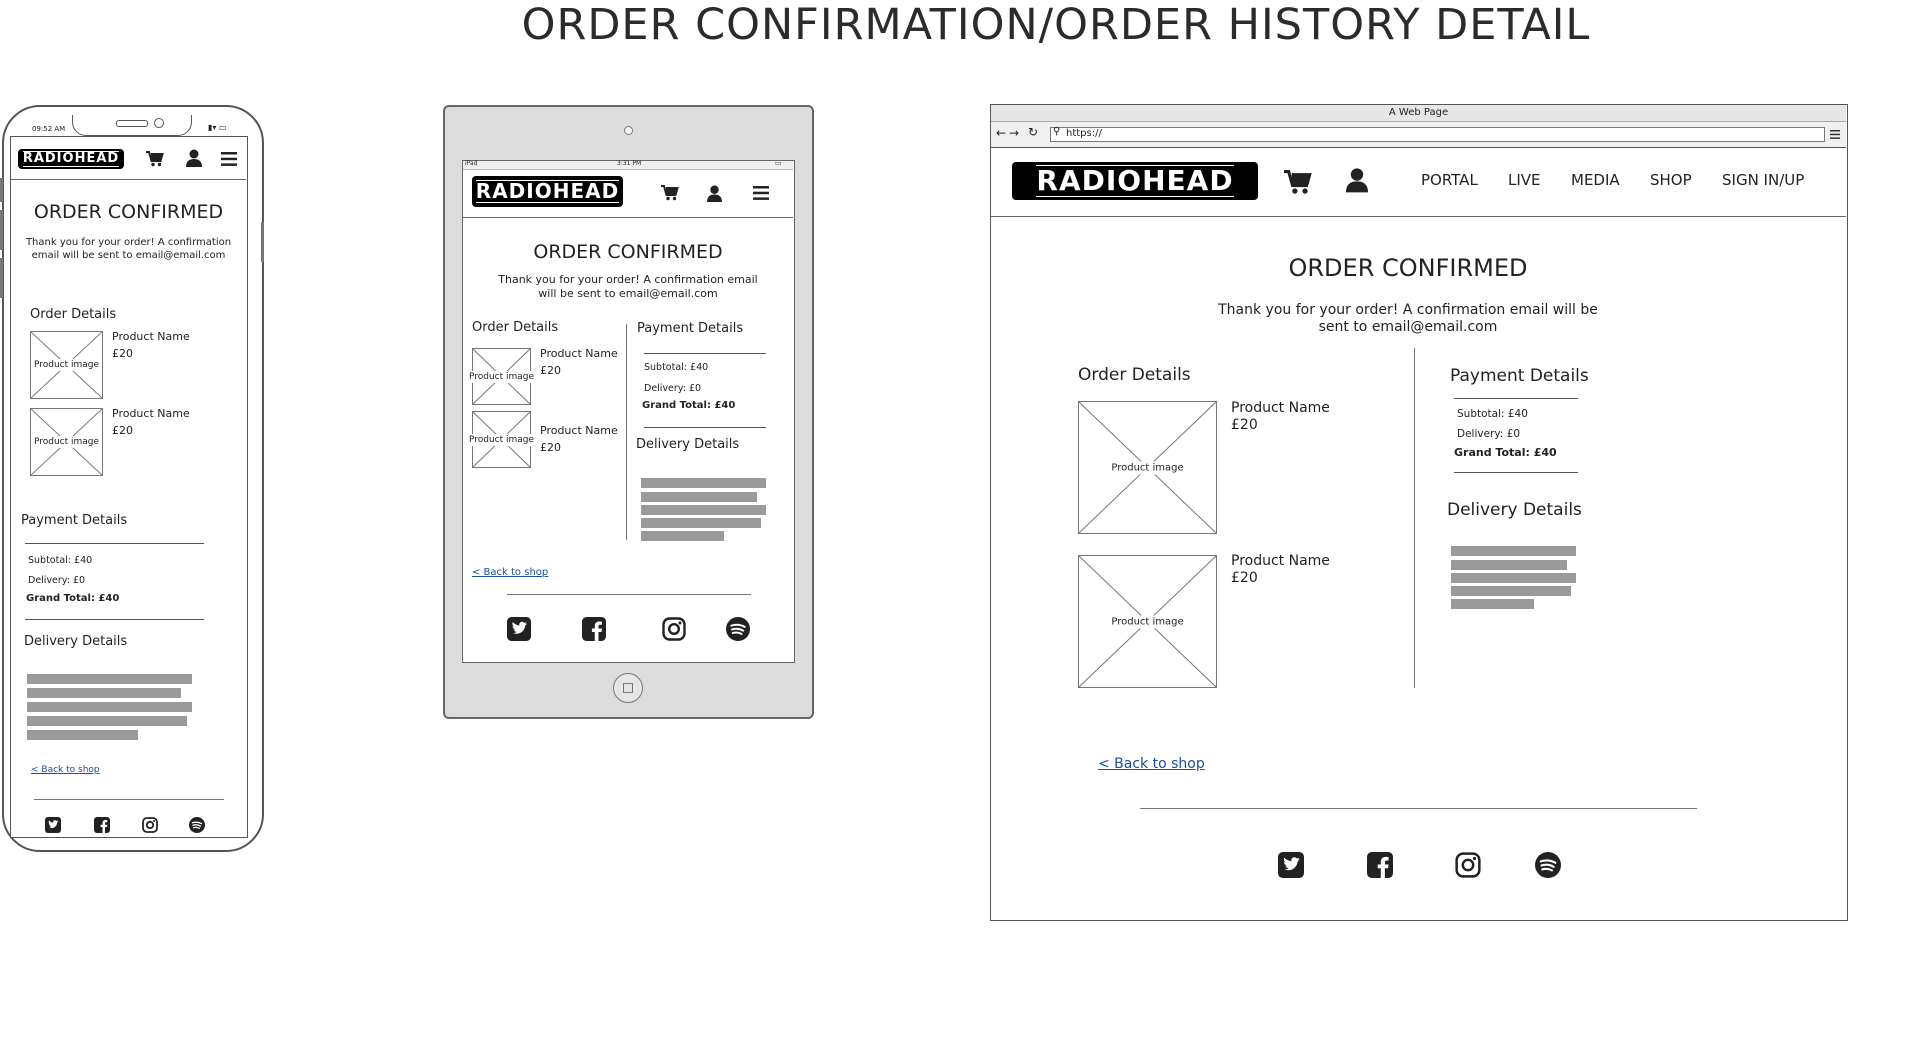  I want to click on reload-icon: ↻, so click(1033, 132).